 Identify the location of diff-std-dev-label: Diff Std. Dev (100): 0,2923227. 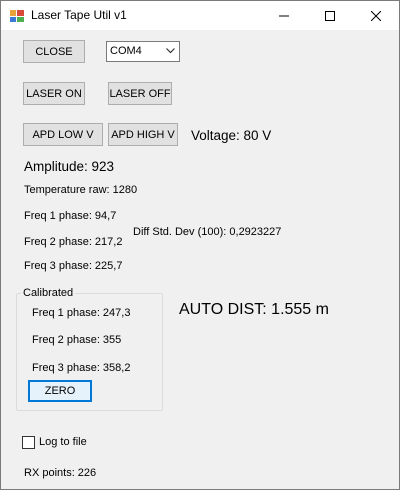
(207, 232).